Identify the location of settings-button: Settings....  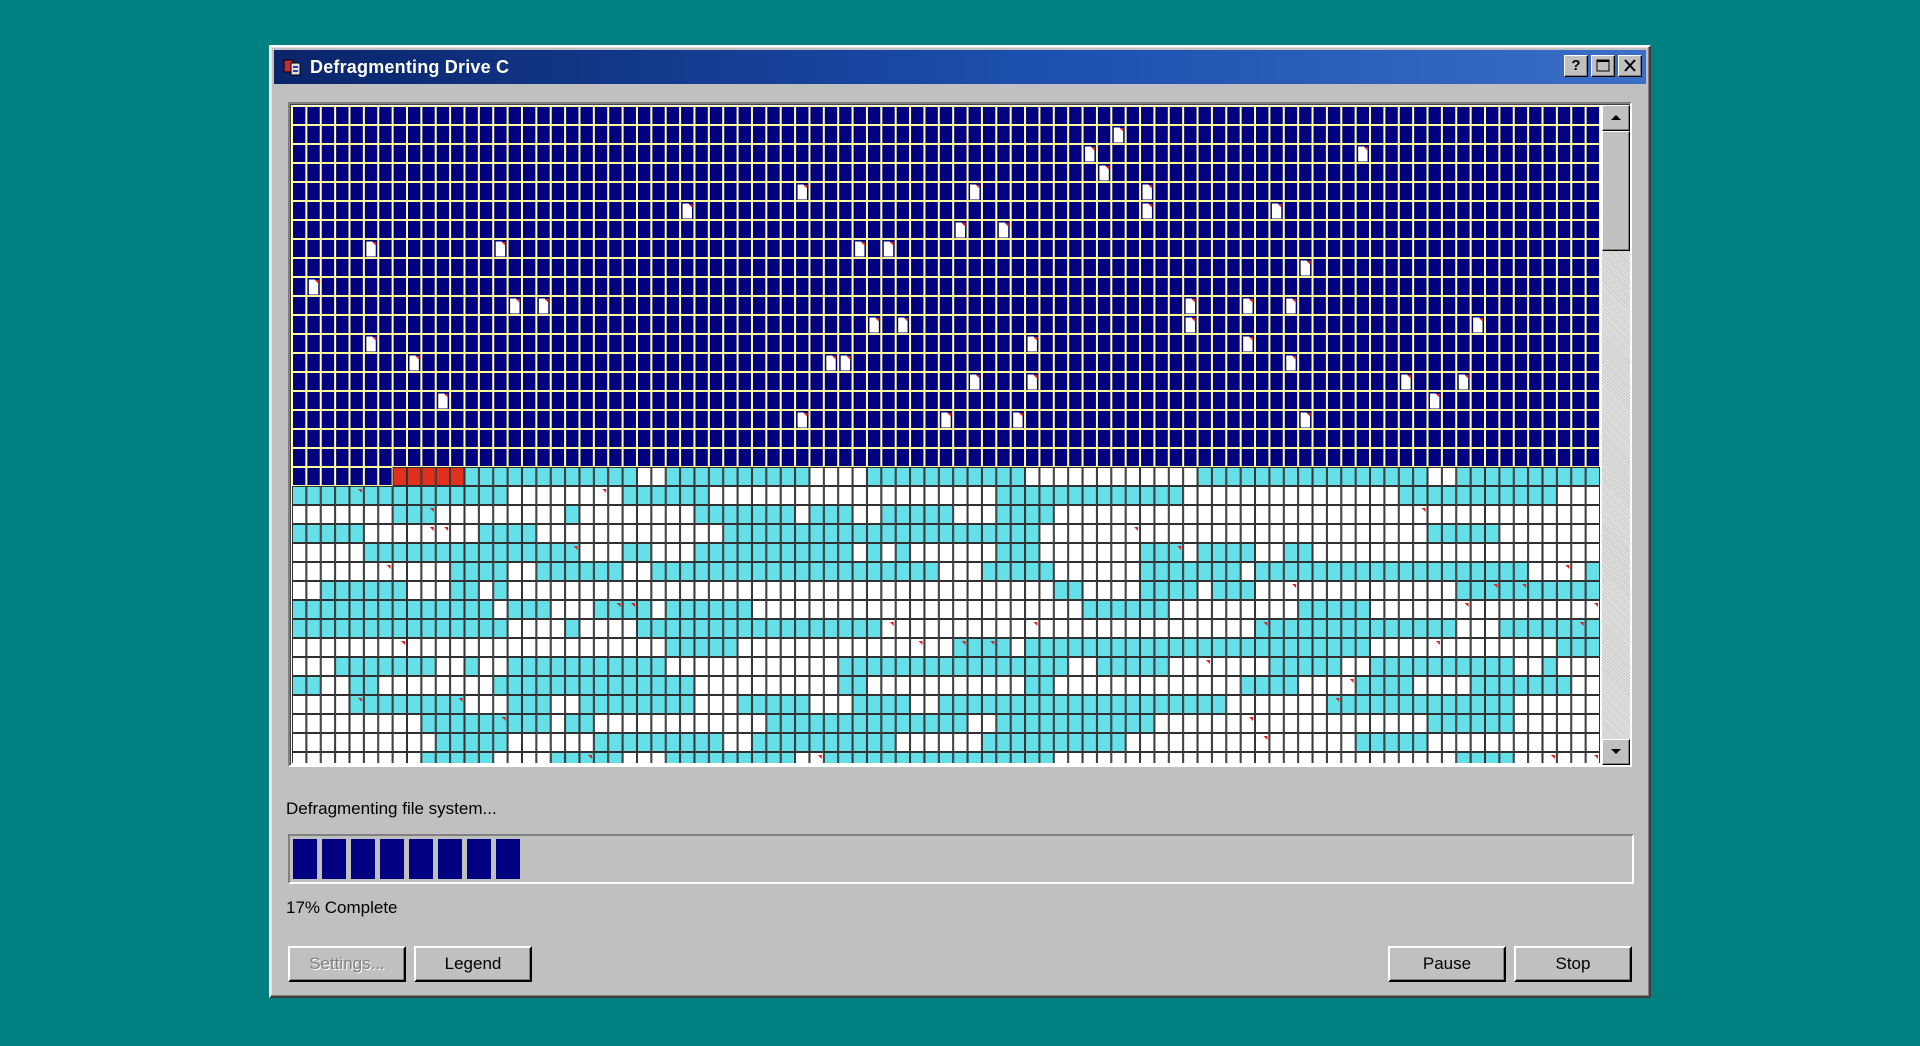
(347, 964).